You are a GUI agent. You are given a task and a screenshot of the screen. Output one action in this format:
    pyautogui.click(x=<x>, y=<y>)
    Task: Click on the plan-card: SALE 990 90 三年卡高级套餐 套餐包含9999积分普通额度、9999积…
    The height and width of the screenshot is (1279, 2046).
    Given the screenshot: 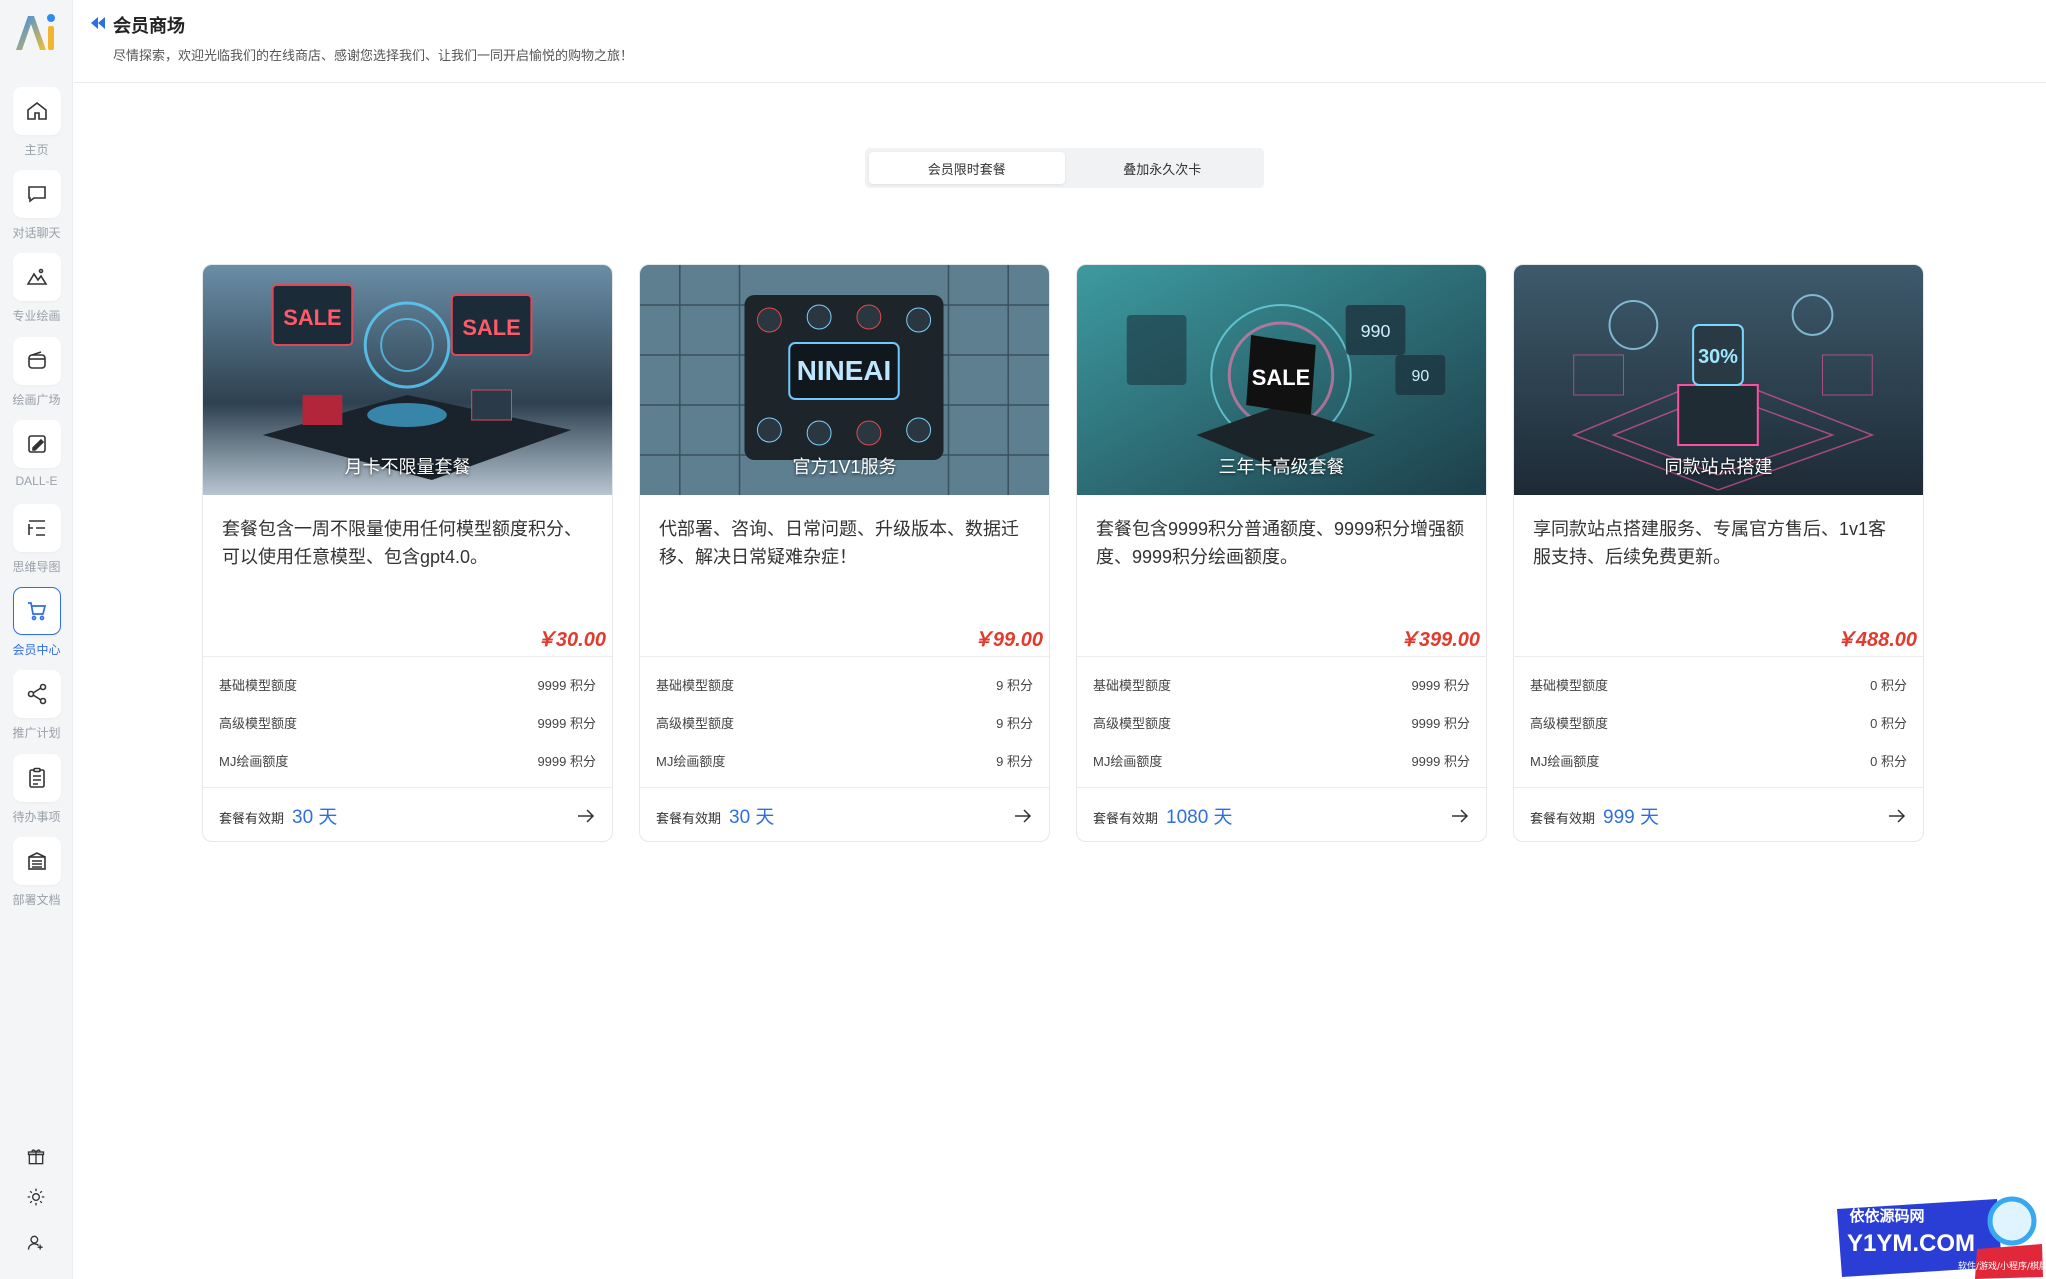 What is the action you would take?
    pyautogui.click(x=1281, y=553)
    